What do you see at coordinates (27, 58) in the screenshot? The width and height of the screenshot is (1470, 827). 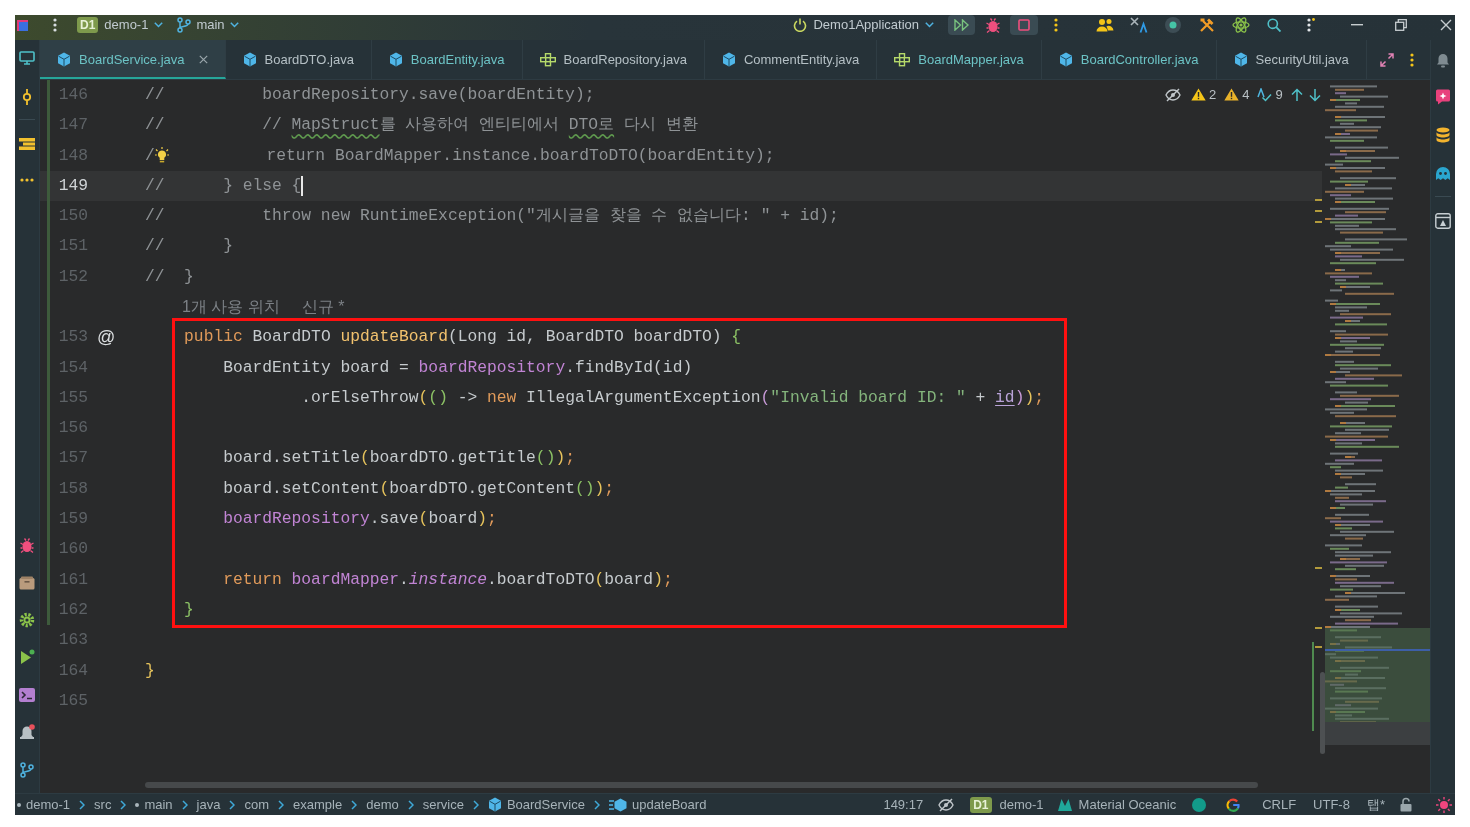 I see `monitor-icon` at bounding box center [27, 58].